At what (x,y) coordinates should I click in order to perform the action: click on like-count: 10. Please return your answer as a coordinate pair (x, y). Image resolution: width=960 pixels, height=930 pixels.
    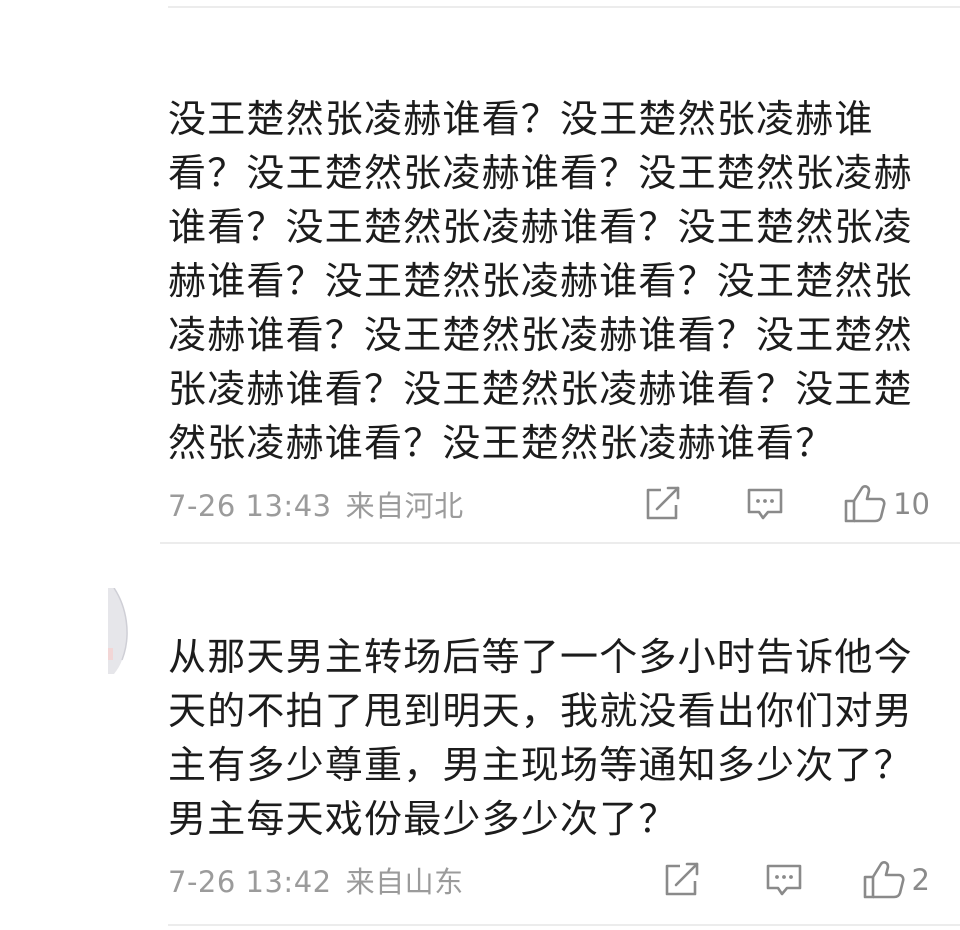
    Looking at the image, I should click on (911, 504).